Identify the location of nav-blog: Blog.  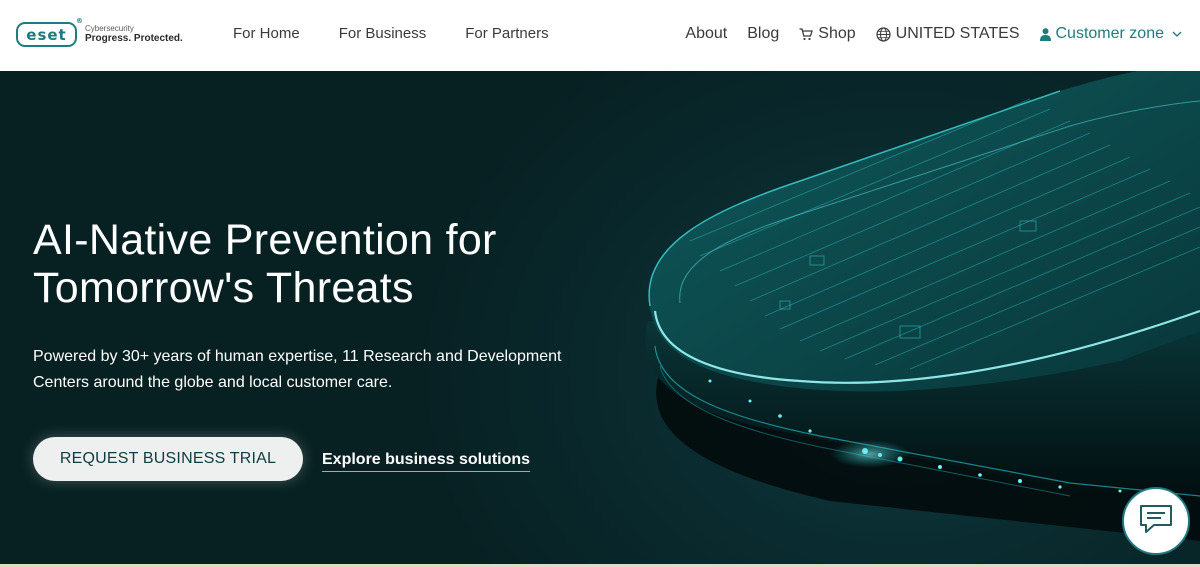
(763, 34).